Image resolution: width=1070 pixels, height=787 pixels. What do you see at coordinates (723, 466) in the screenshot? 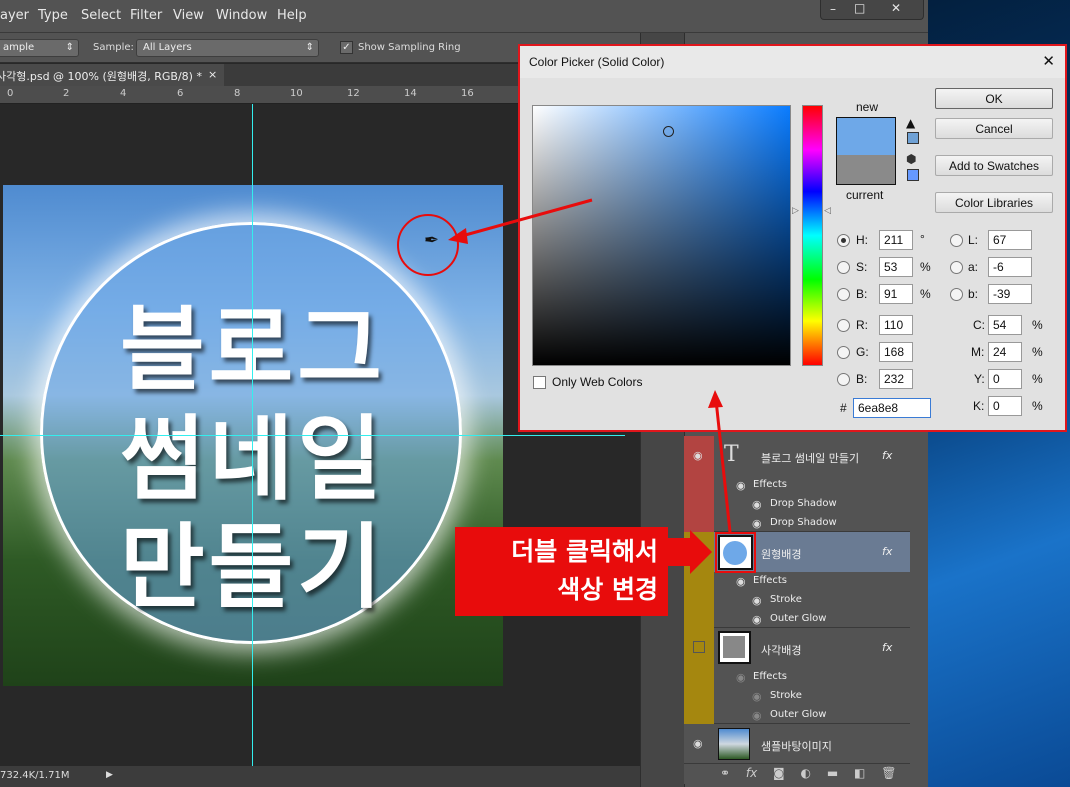
I see `arrow-to-thumbnail` at bounding box center [723, 466].